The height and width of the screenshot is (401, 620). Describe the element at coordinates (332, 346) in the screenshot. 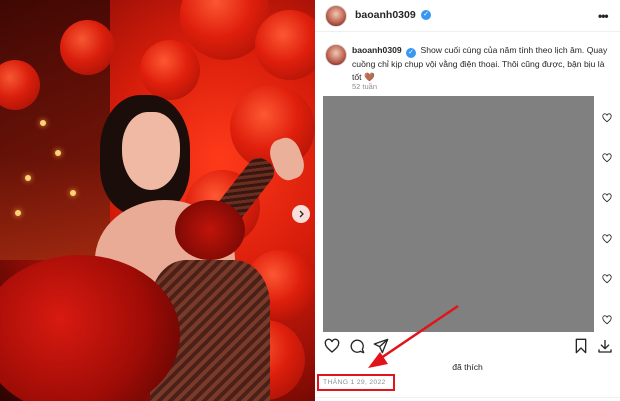

I see `heart-icon` at that location.